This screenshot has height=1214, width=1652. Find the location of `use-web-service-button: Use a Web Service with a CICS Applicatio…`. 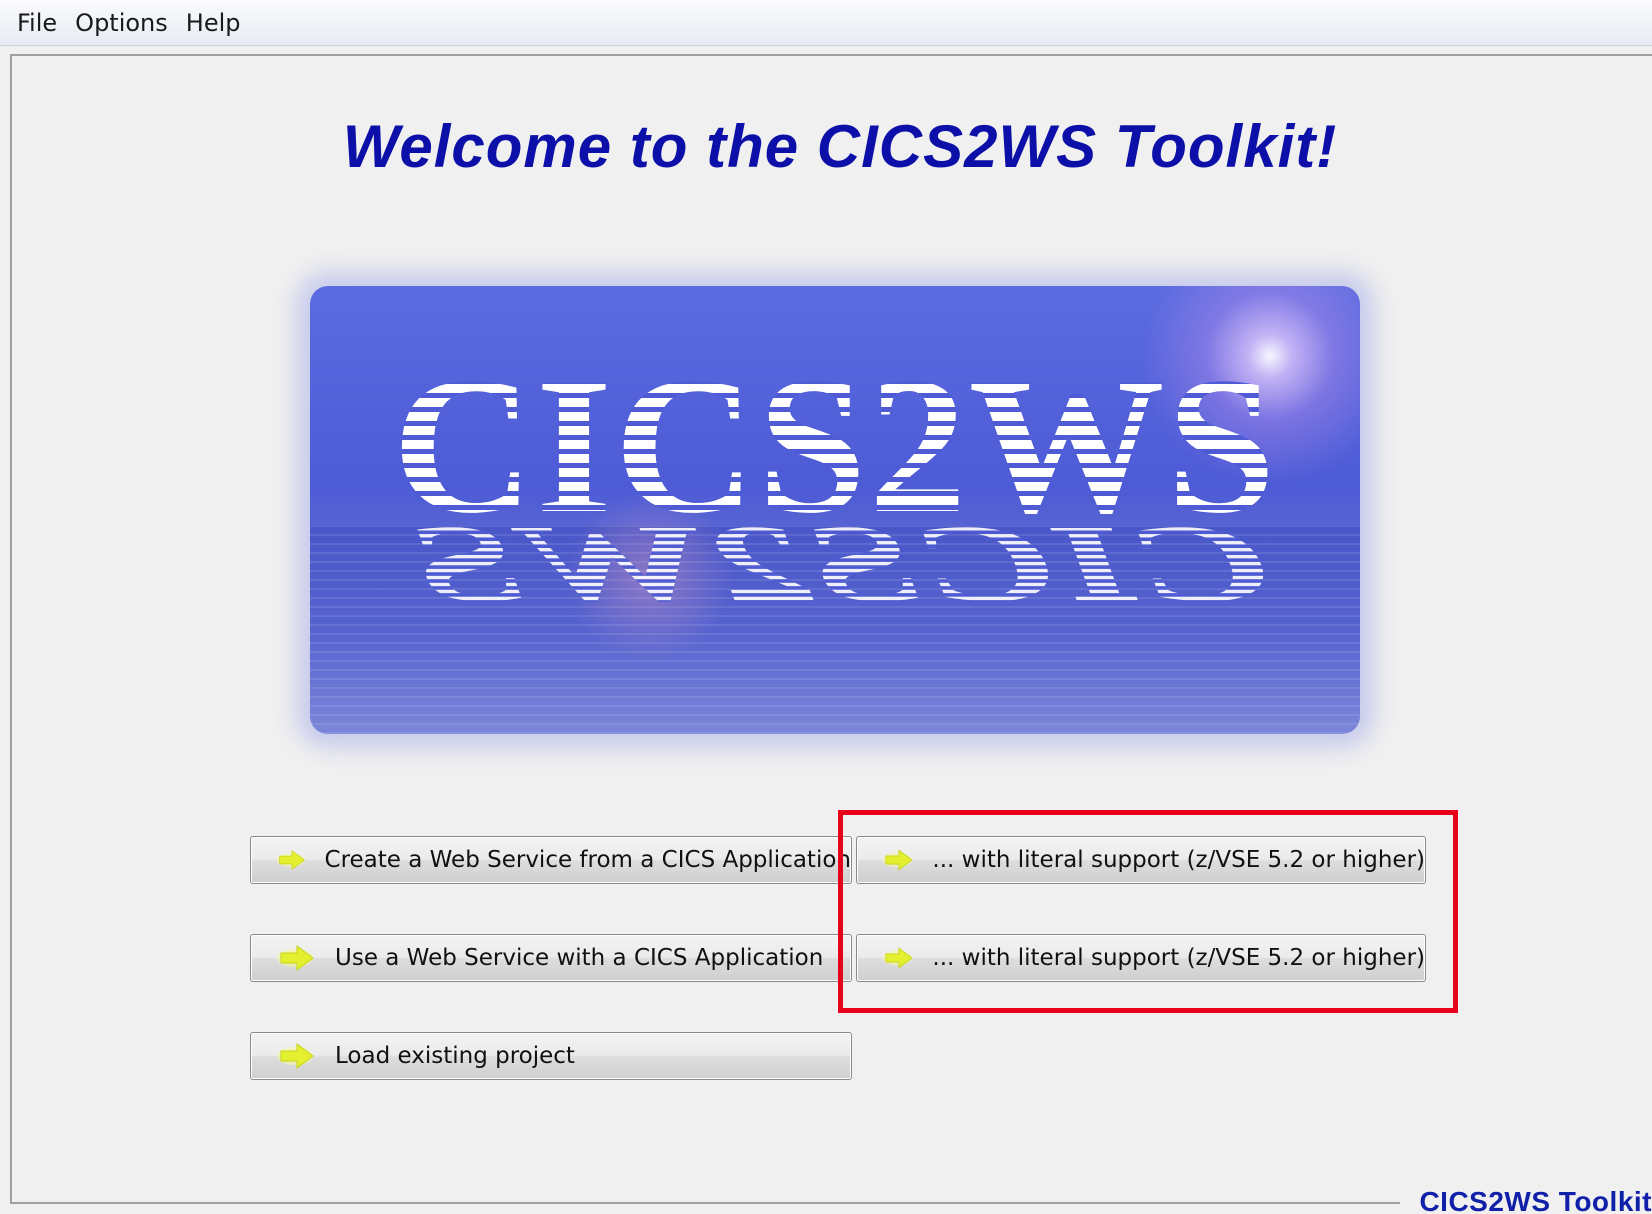

use-web-service-button: Use a Web Service with a CICS Applicatio… is located at coordinates (551, 958).